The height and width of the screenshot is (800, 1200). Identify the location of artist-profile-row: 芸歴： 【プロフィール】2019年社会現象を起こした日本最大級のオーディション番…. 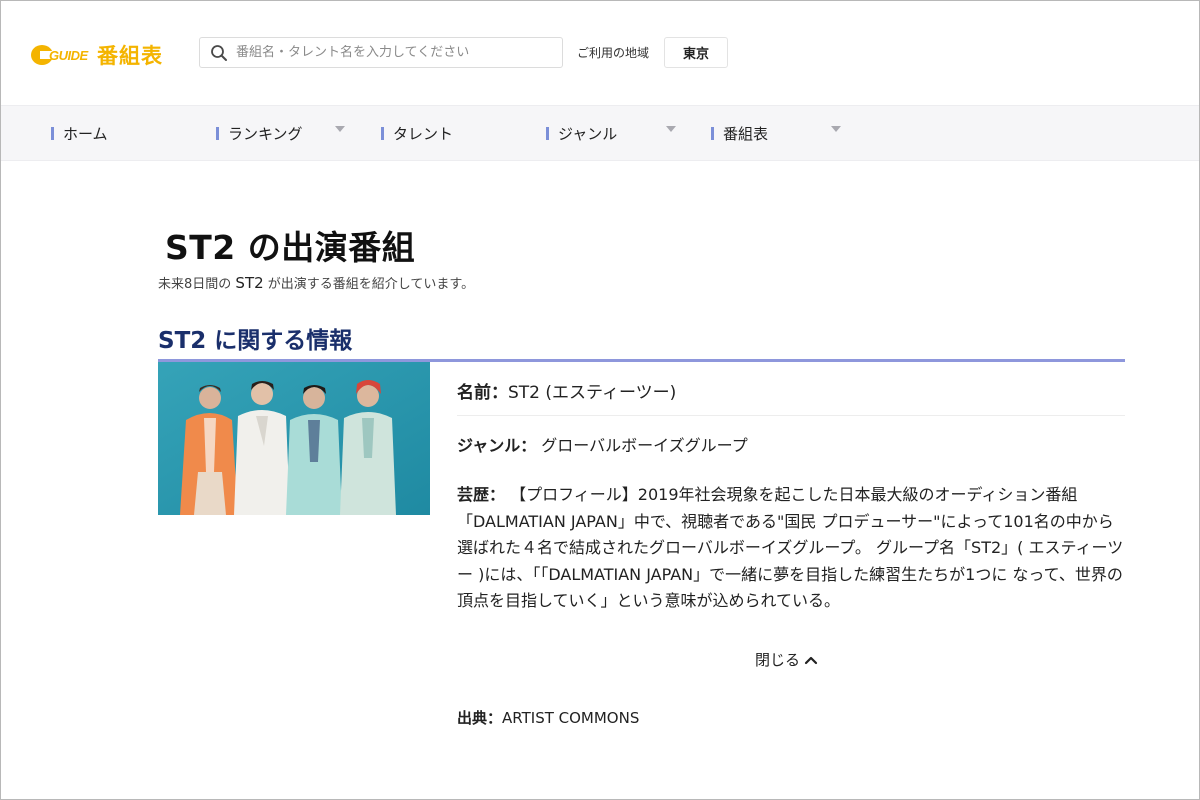
(791, 548).